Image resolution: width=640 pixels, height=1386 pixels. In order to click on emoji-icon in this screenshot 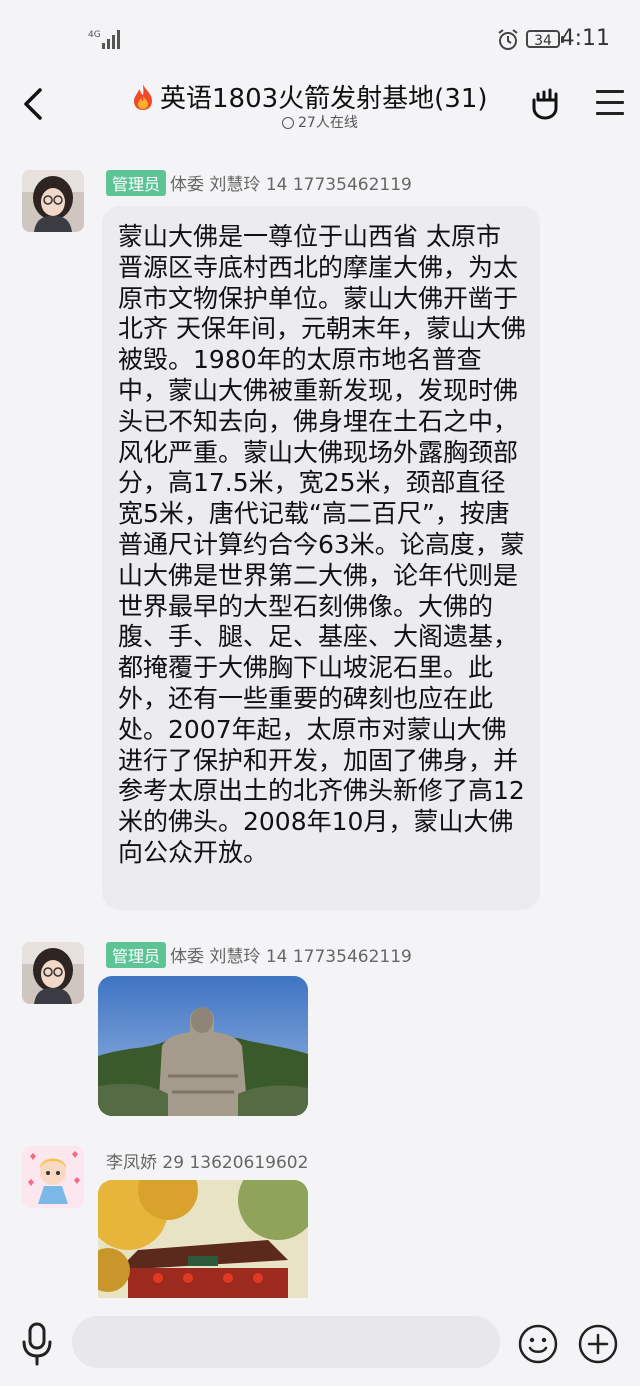, I will do `click(538, 1344)`.